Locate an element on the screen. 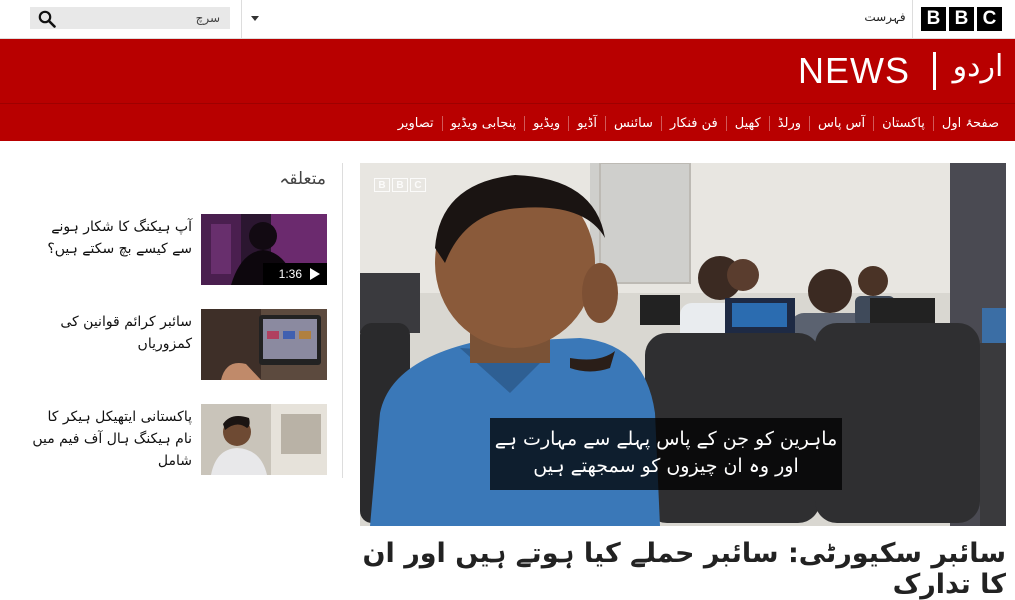  chevron-down-icon is located at coordinates (255, 18).